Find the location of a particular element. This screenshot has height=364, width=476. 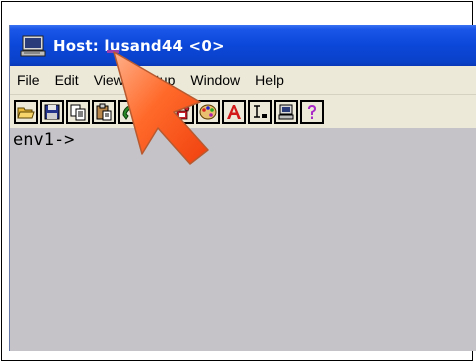

font-button is located at coordinates (234, 111).